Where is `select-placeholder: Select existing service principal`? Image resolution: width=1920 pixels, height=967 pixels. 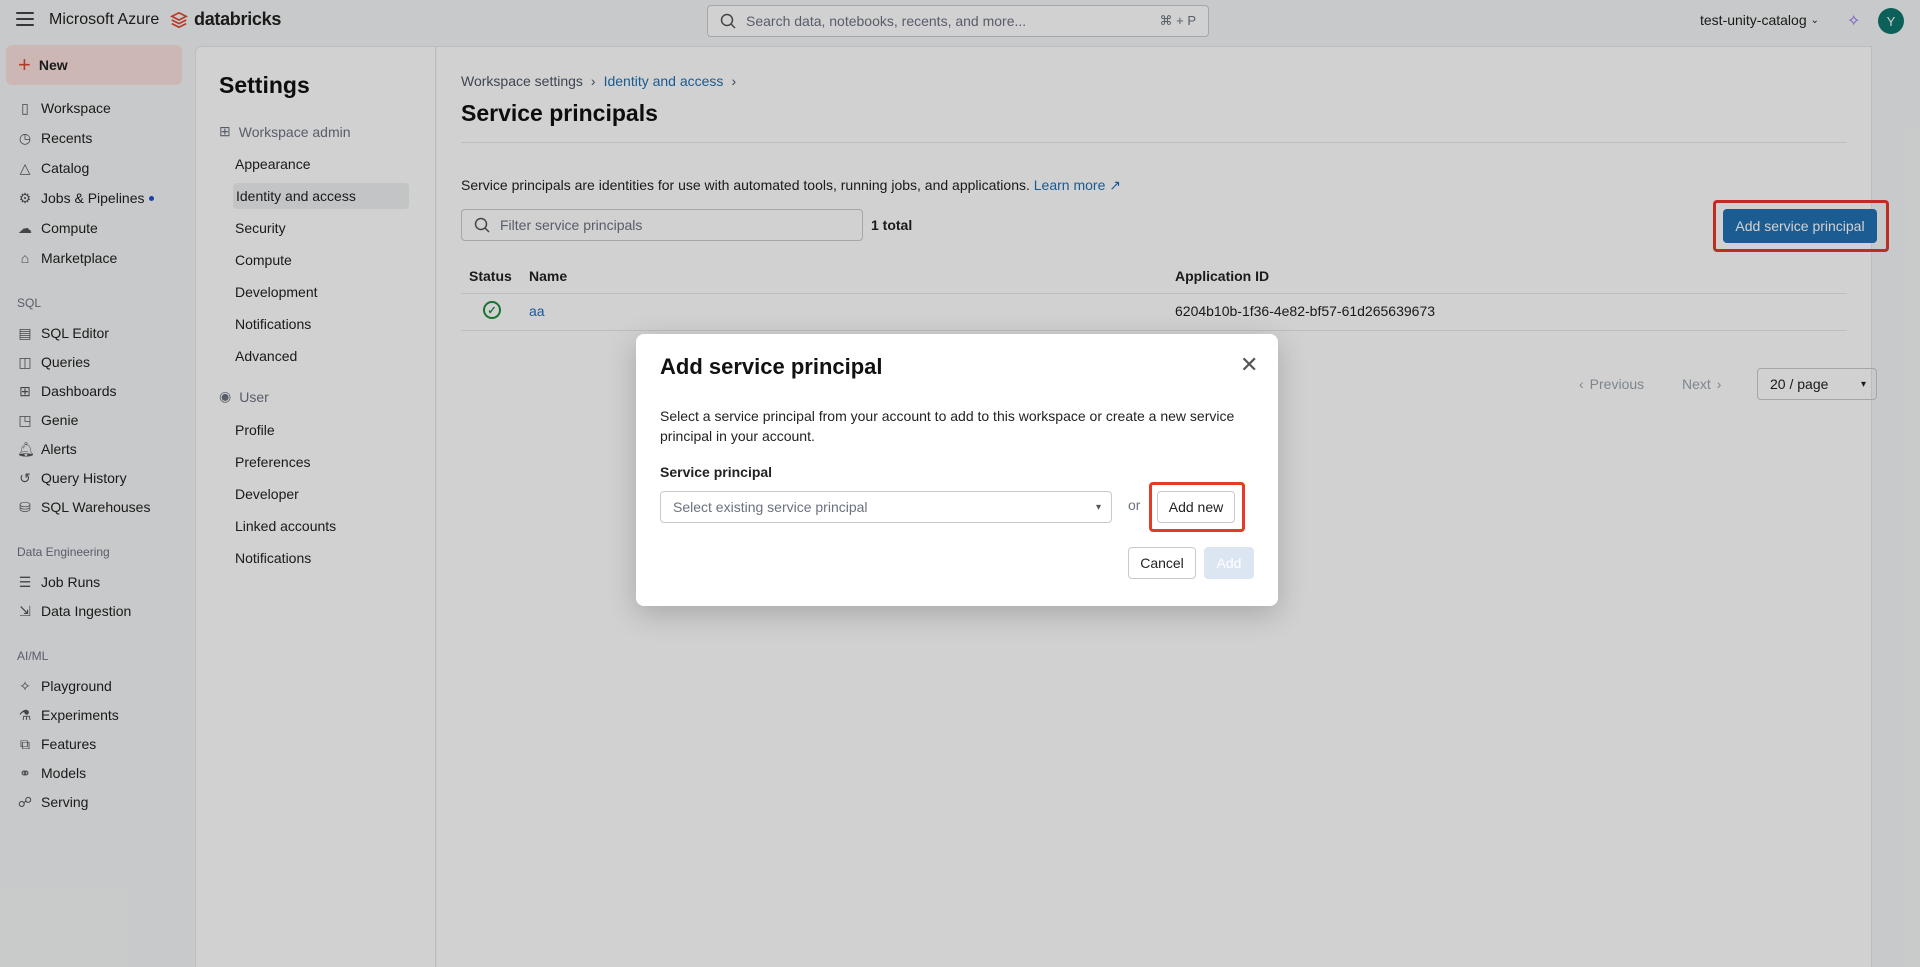
select-placeholder: Select existing service principal is located at coordinates (770, 507).